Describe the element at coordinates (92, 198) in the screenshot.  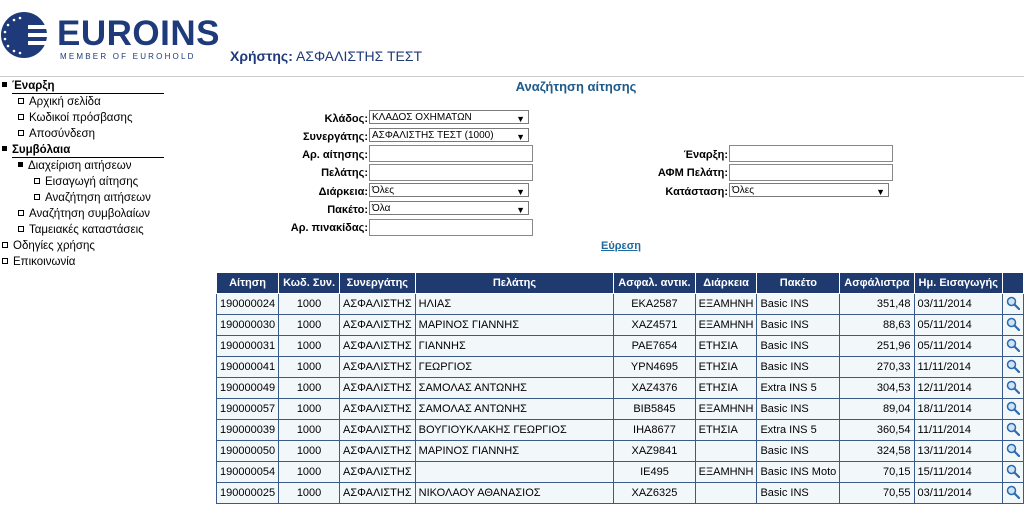
I see `sidebar-item-search-applications: Αναζήτηση αιτήσεων` at that location.